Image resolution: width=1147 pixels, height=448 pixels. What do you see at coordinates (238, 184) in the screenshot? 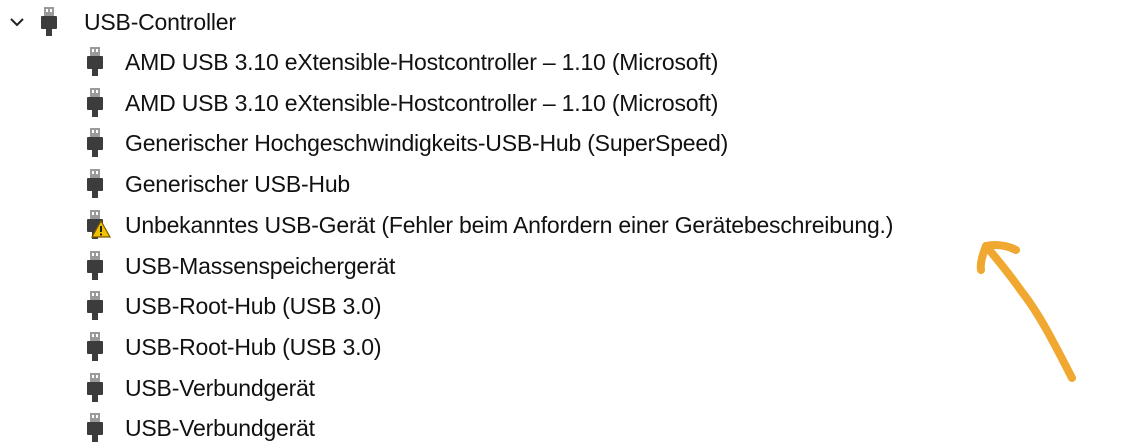
I see `device-label: Generischer USB-Hub` at bounding box center [238, 184].